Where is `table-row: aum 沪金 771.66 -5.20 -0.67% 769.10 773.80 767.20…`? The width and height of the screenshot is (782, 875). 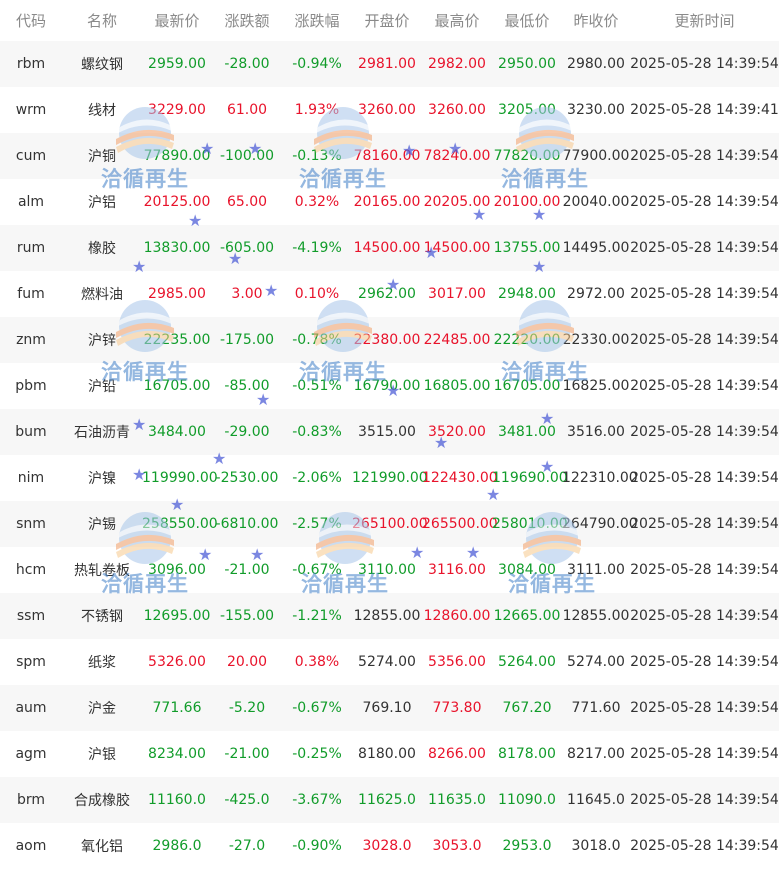 table-row: aum 沪金 771.66 -5.20 -0.67% 769.10 773.80 767.20… is located at coordinates (389, 708).